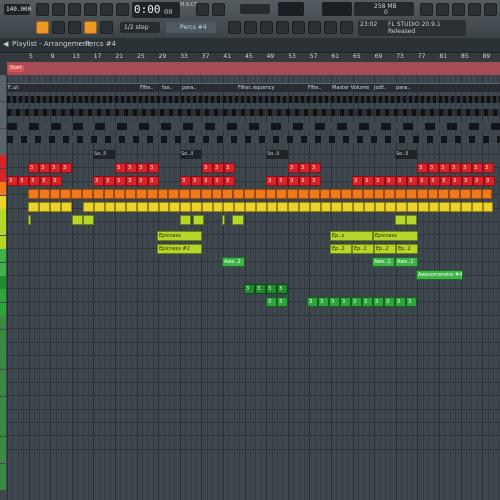 This screenshot has height=500, width=500. What do you see at coordinates (16, 68) in the screenshot?
I see `start-marker: Start` at bounding box center [16, 68].